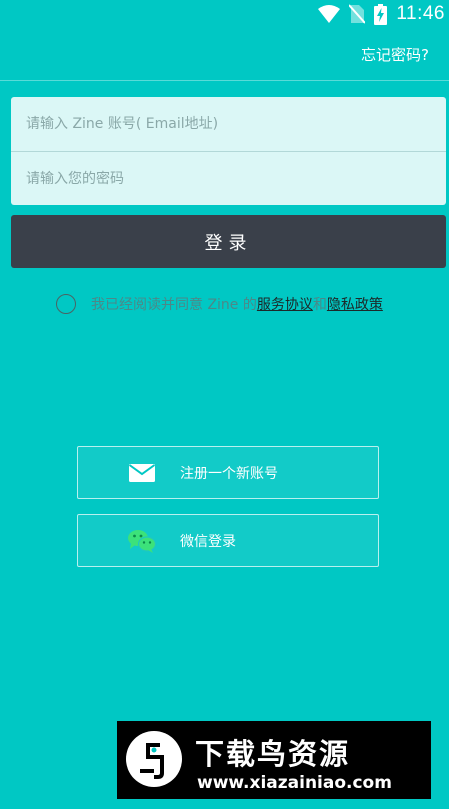 The width and height of the screenshot is (449, 809). I want to click on status-time: 11:46, so click(420, 13).